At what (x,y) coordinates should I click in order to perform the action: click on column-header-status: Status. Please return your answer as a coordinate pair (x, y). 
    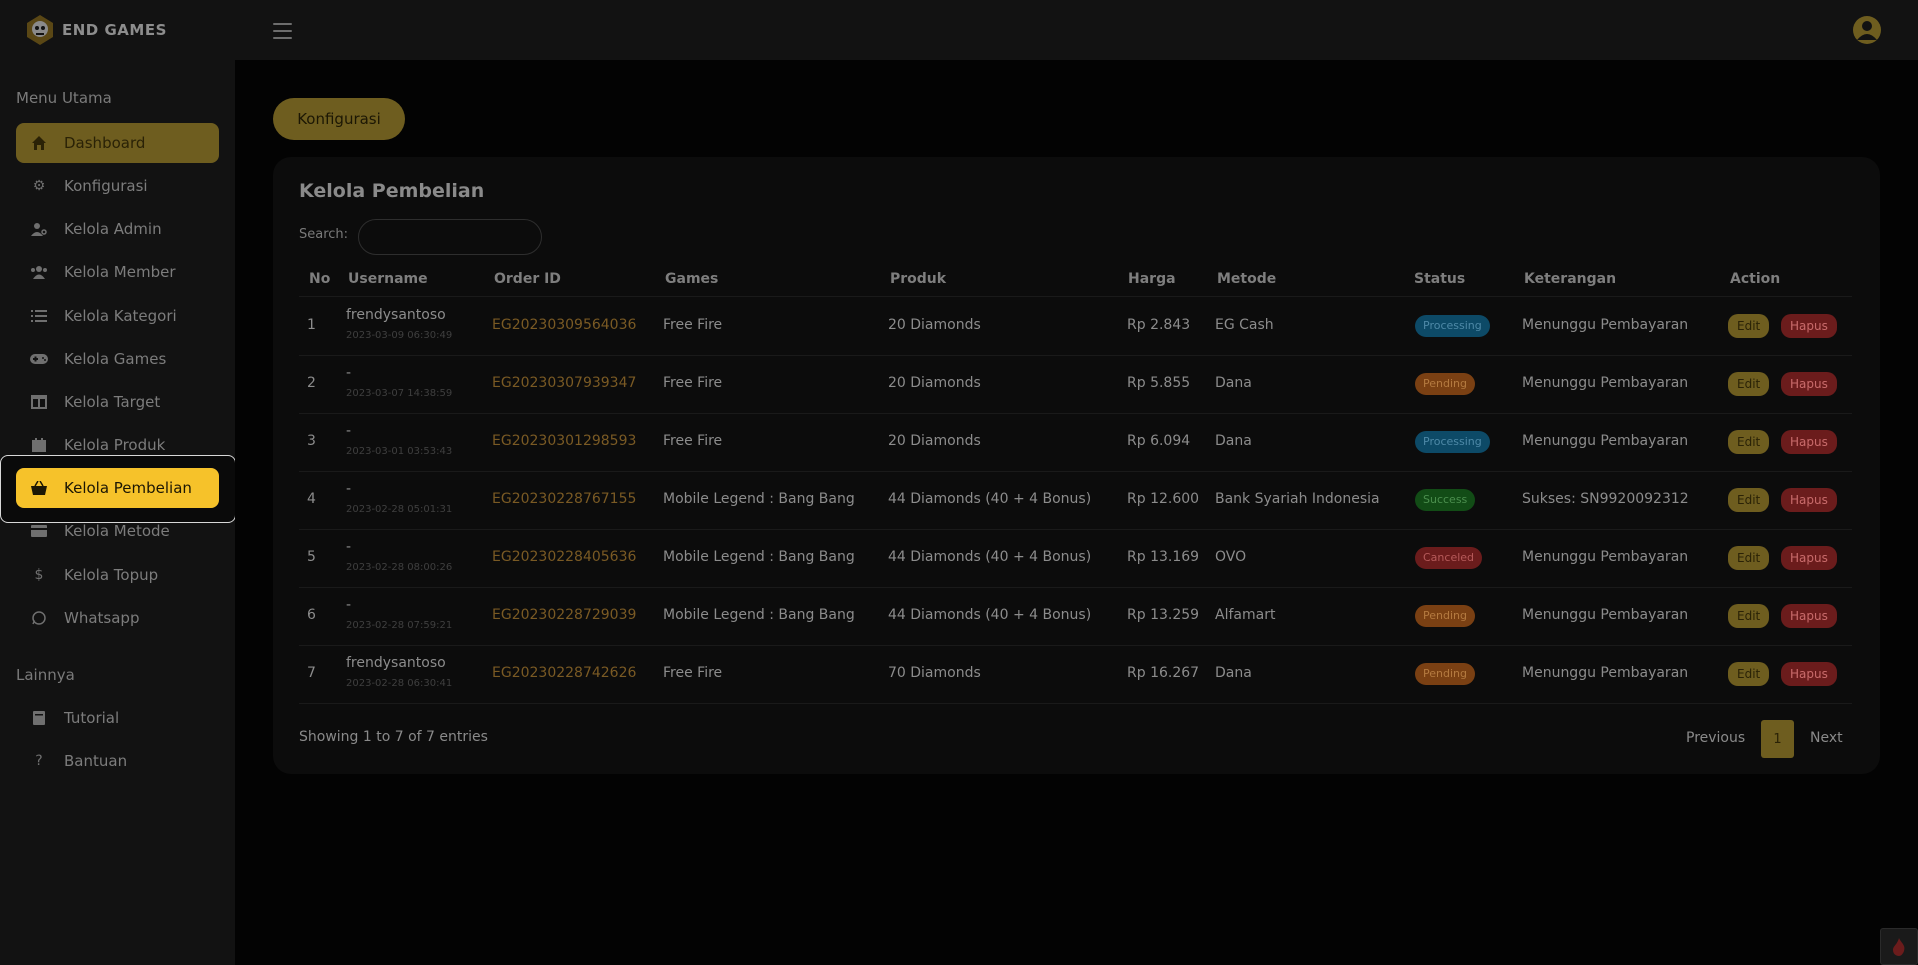
    Looking at the image, I should click on (1439, 279).